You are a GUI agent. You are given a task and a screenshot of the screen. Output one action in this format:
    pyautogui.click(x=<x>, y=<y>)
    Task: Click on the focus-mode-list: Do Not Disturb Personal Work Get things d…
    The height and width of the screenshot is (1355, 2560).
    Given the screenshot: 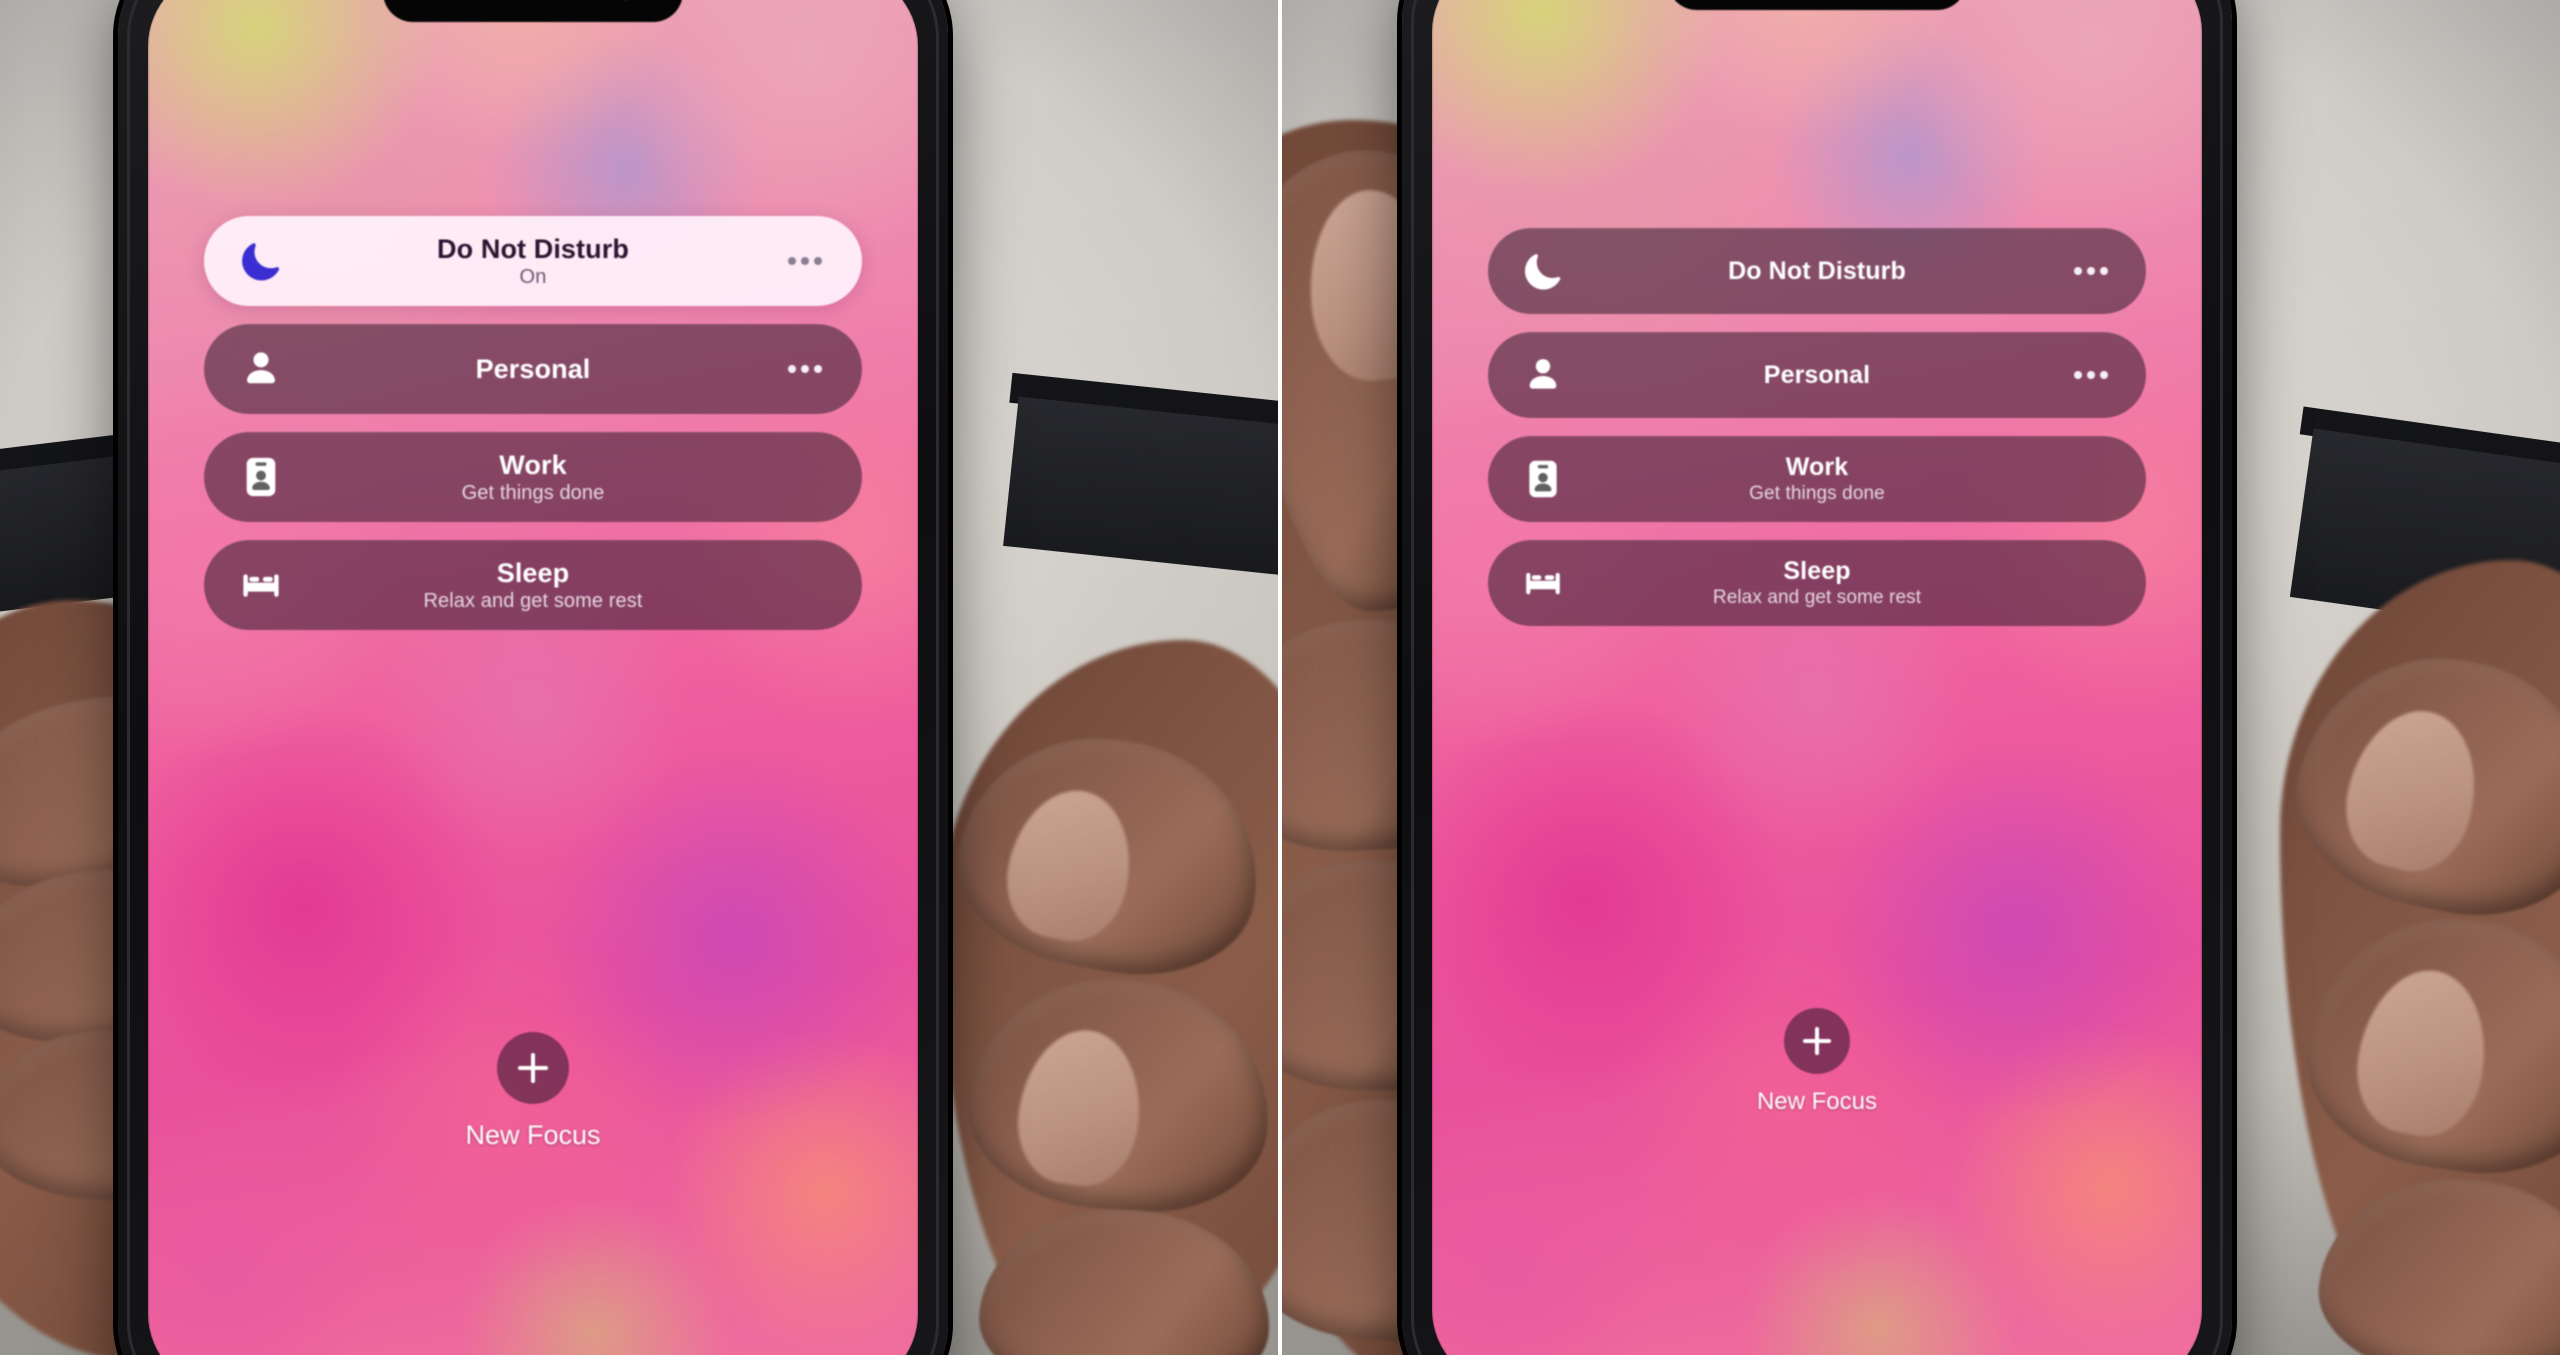 What is the action you would take?
    pyautogui.click(x=1817, y=427)
    